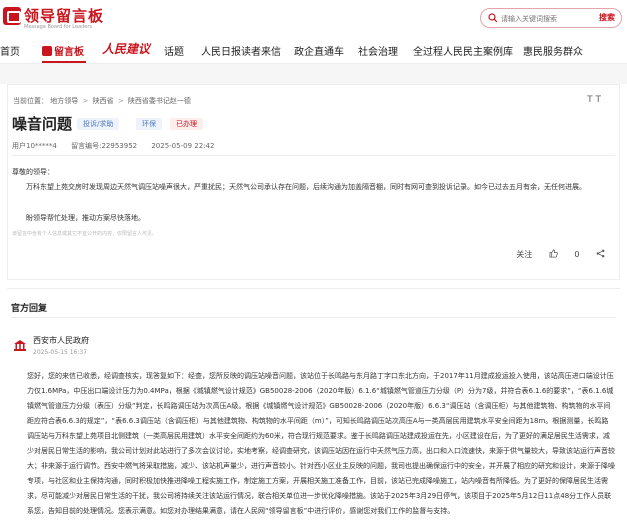  Describe the element at coordinates (577, 254) in the screenshot. I see `like-count: 0` at that location.